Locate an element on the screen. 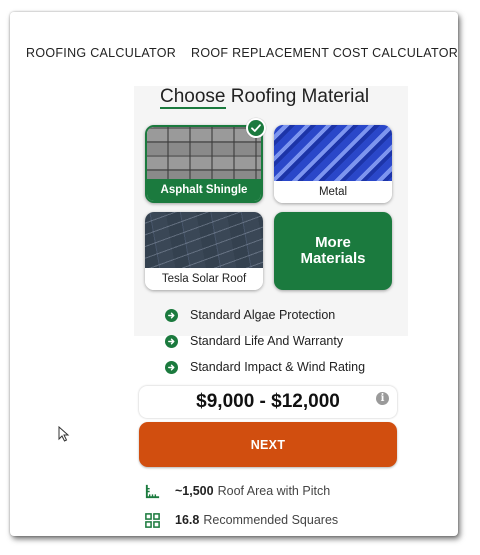  stat-roof-area: ~1,500 Roof Area with Pitch is located at coordinates (237, 491).